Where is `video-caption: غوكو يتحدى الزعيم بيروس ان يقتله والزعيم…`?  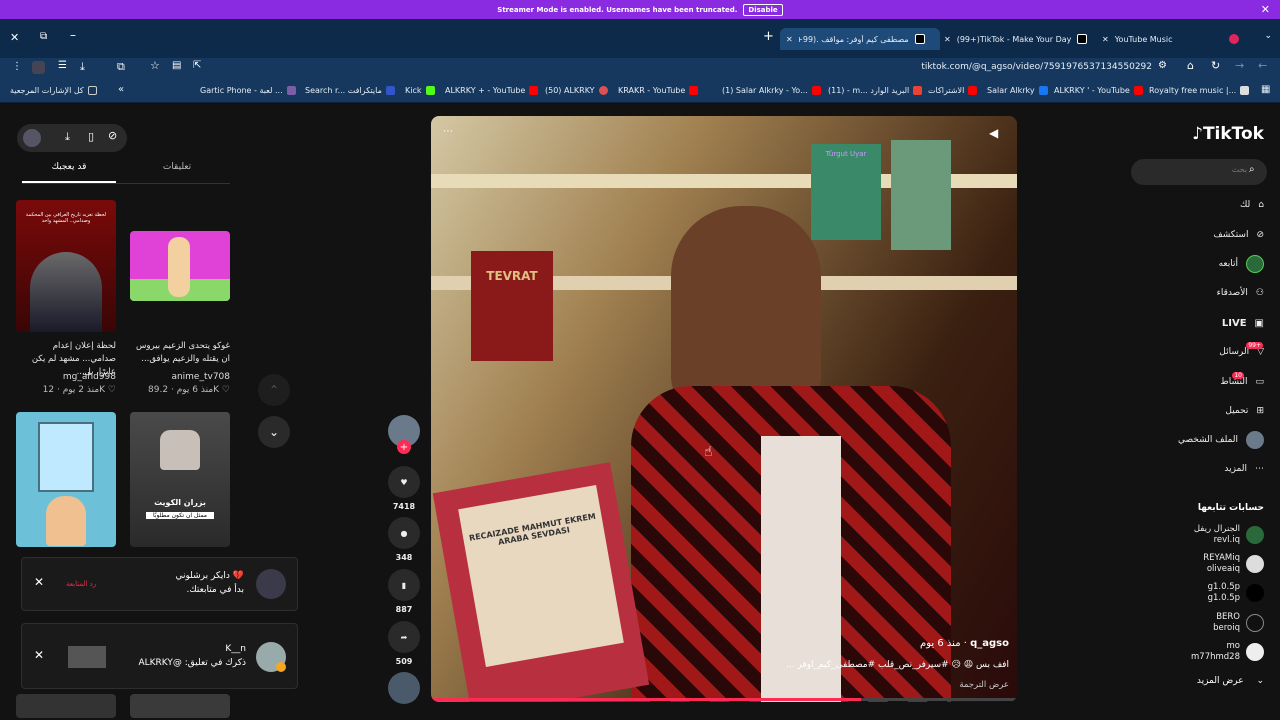 video-caption: غوكو يتحدى الزعيم بيروس ان يقتله والزعيم… is located at coordinates (181, 353).